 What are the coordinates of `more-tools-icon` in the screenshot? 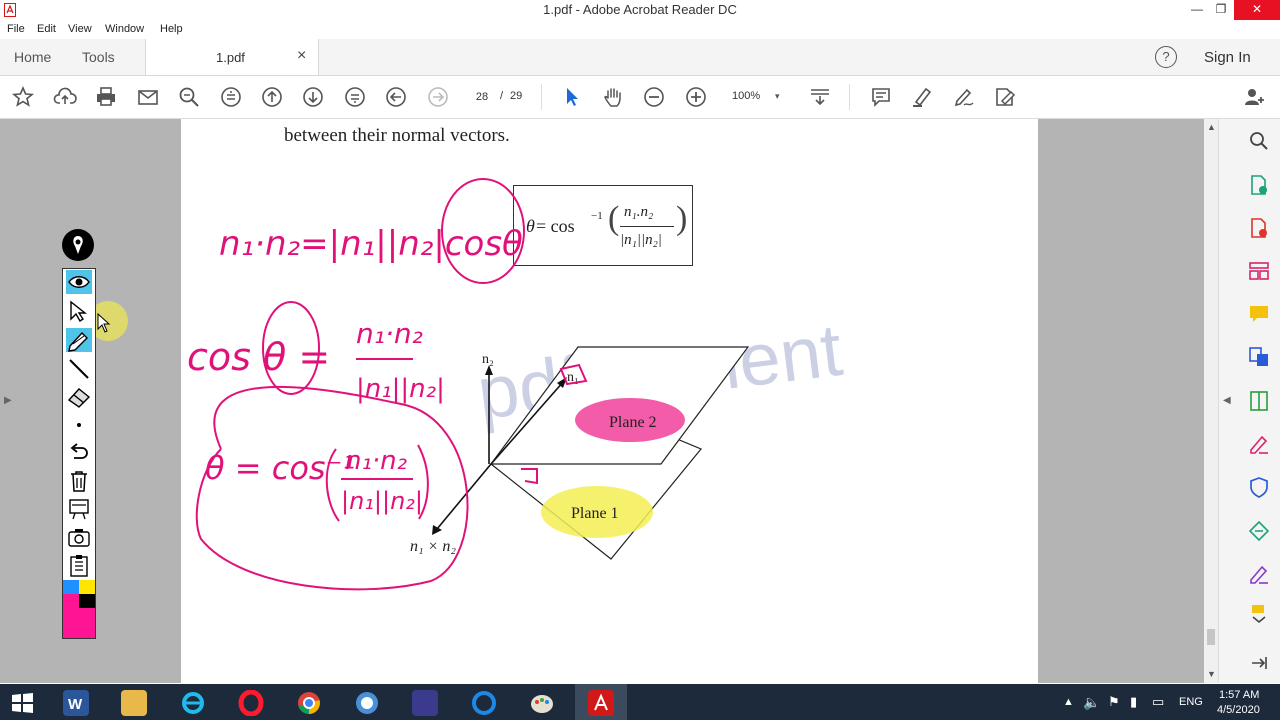 It's located at (1259, 614).